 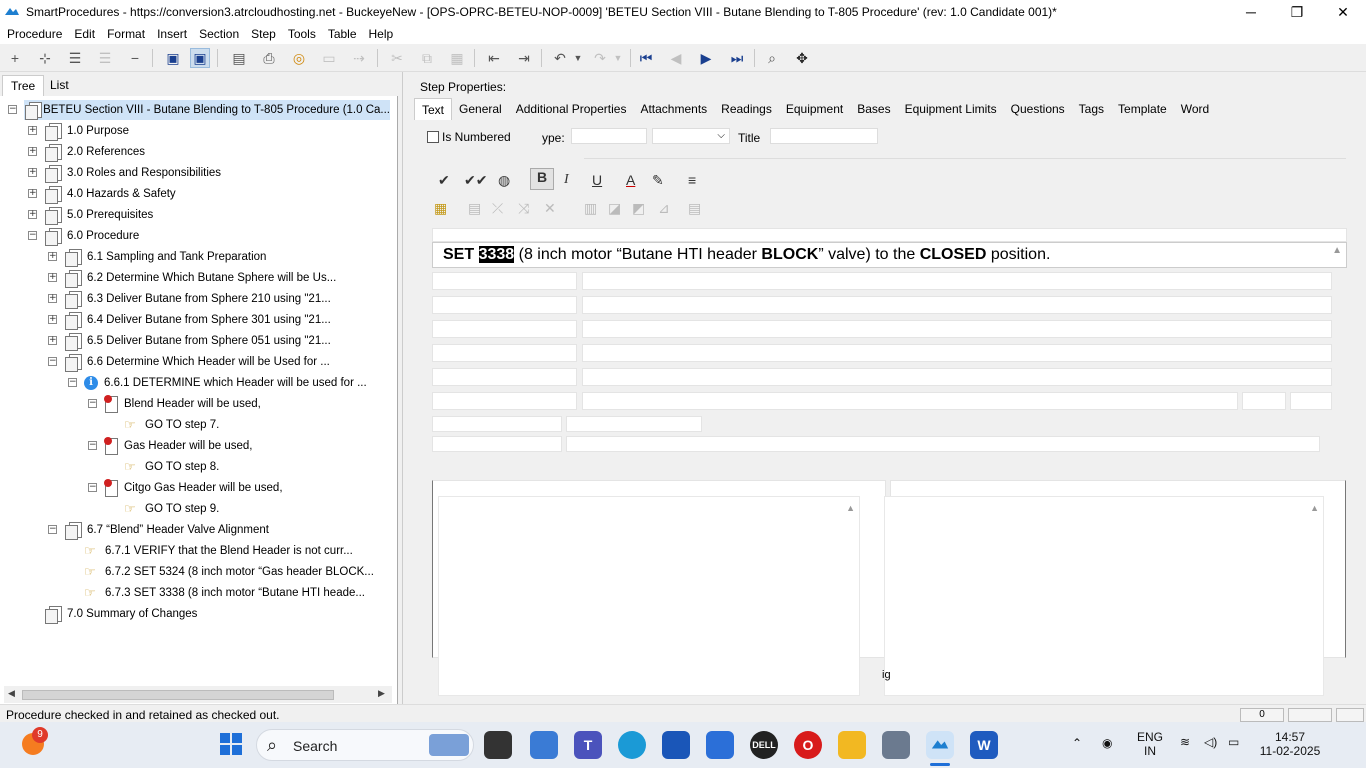 What do you see at coordinates (940, 745) in the screenshot?
I see `smartprocedures-taskbar-icon` at bounding box center [940, 745].